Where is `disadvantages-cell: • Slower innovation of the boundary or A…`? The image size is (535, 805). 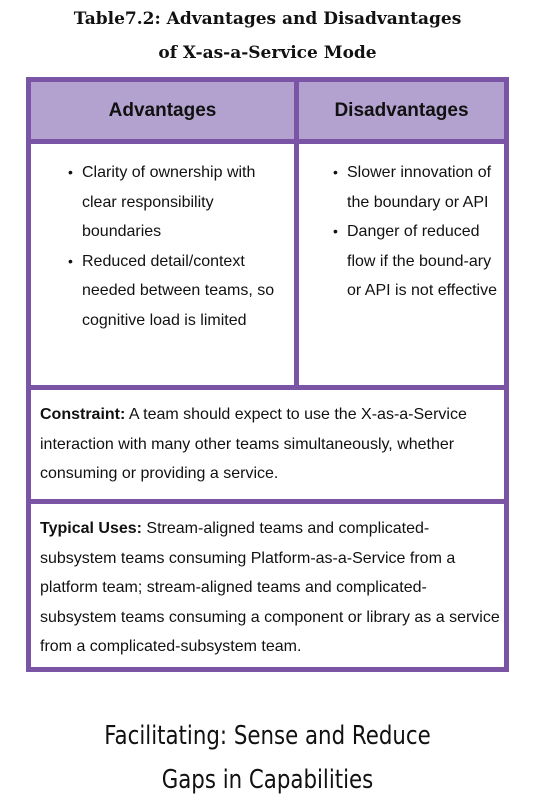 disadvantages-cell: • Slower innovation of the boundary or A… is located at coordinates (401, 264).